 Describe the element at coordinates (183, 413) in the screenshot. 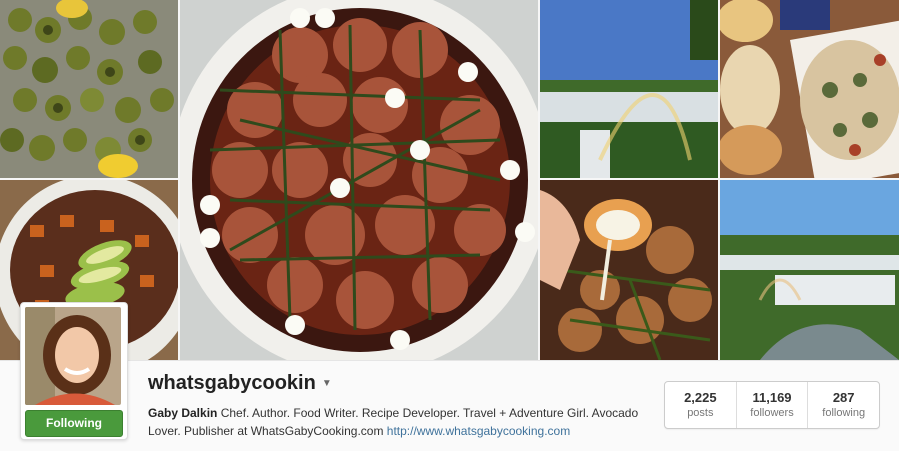

I see `bio-name: Gaby Dalkin` at that location.